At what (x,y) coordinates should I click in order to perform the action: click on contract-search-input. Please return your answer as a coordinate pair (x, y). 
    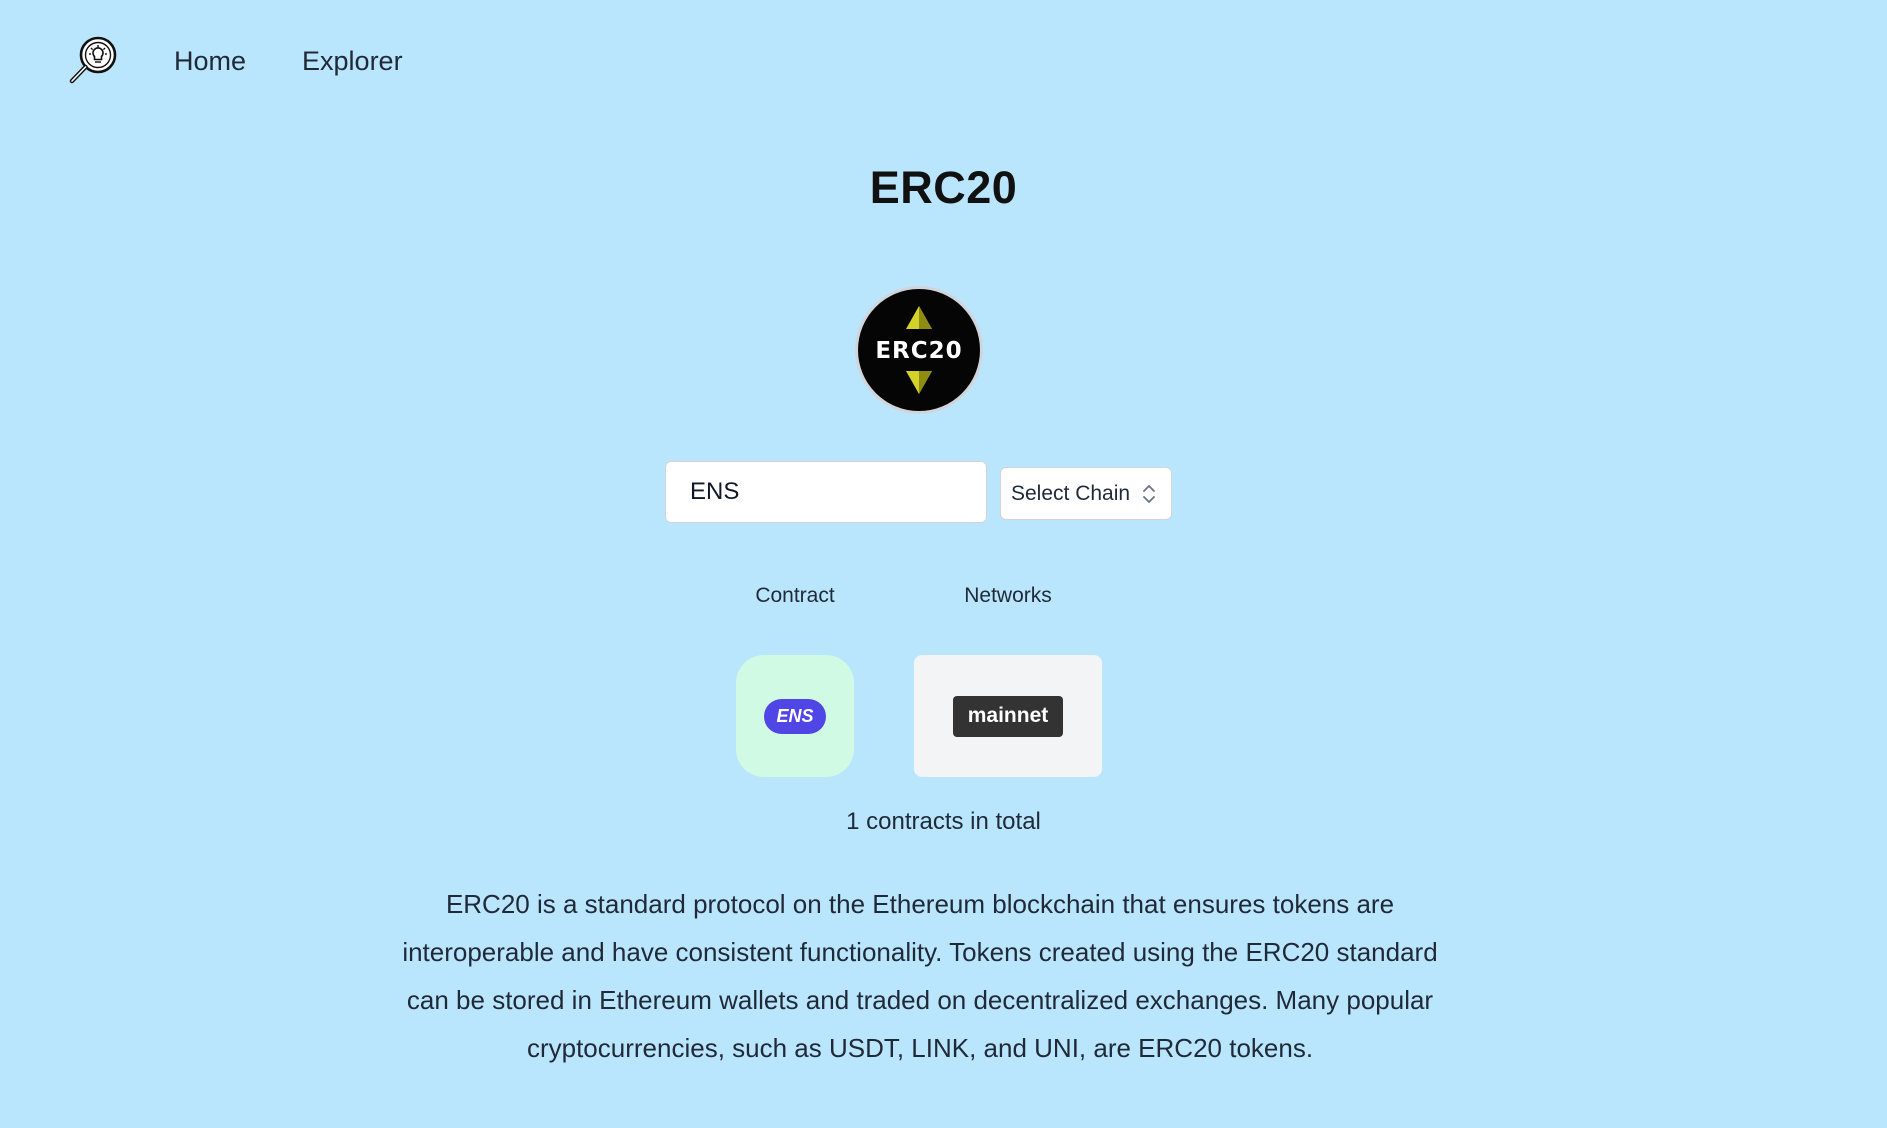
    Looking at the image, I should click on (826, 492).